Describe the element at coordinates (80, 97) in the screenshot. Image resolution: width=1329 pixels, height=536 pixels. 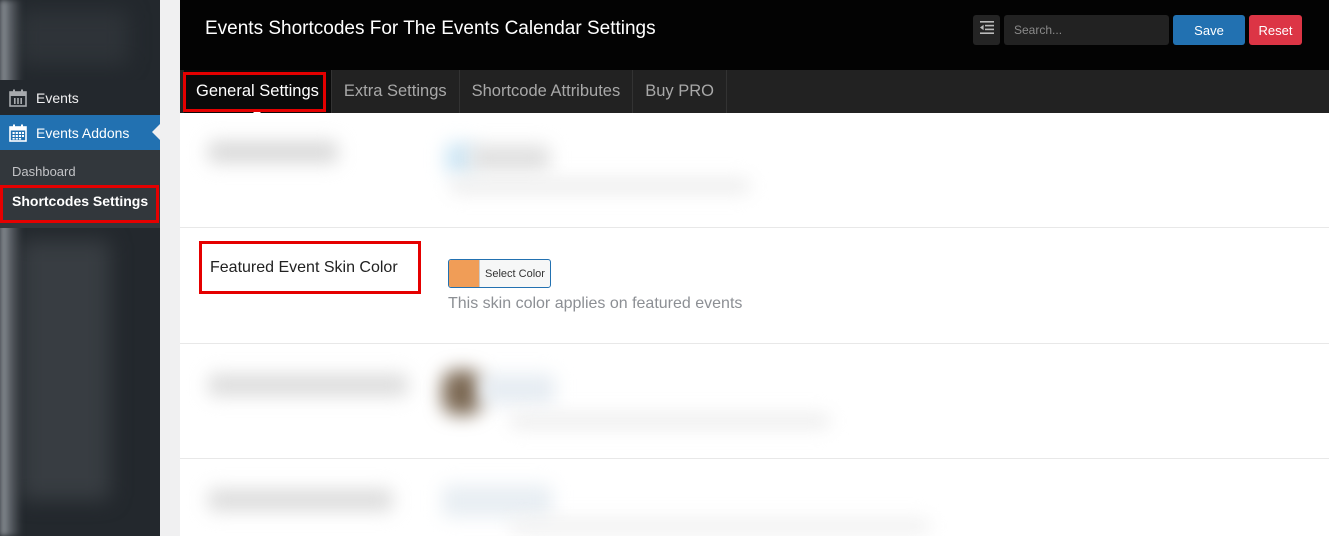
I see `sidebar-item-events: Events` at that location.